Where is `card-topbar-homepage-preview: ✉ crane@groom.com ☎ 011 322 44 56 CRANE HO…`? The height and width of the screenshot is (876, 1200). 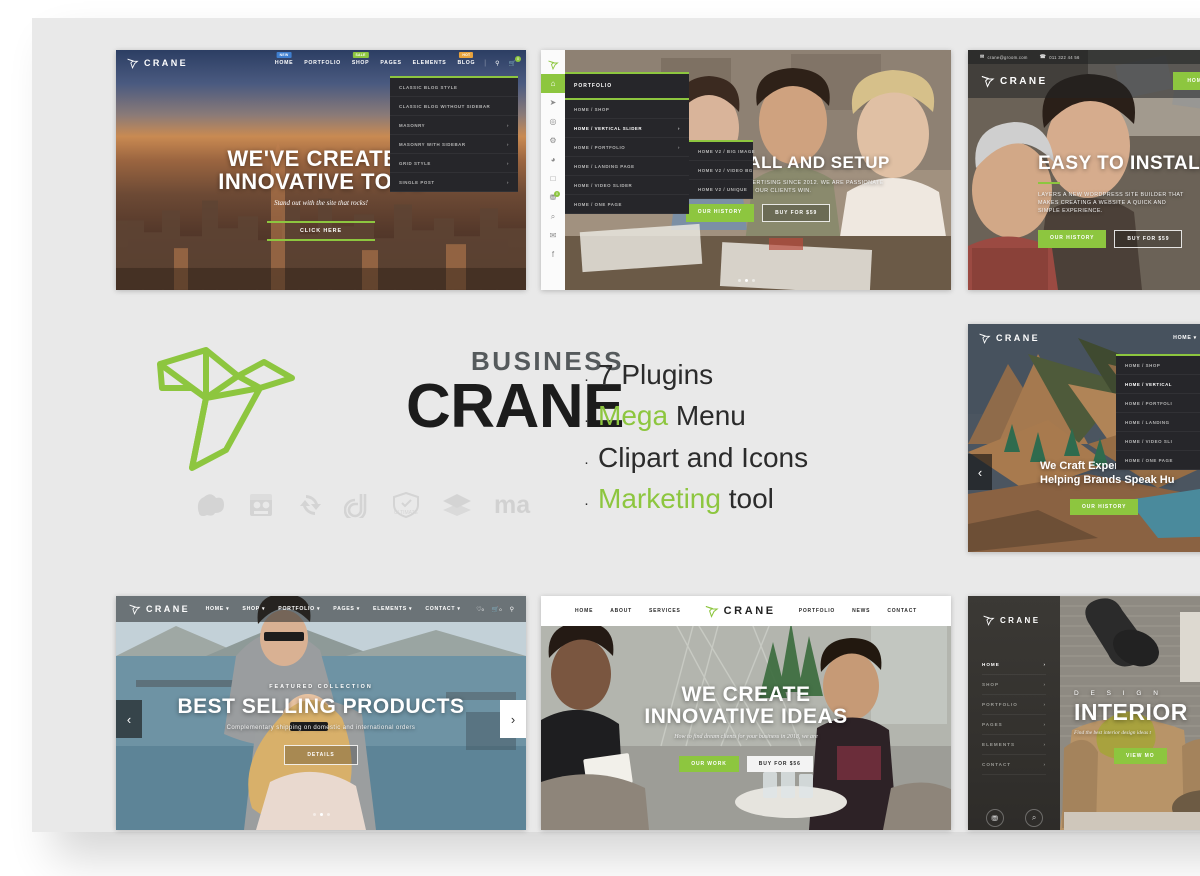 card-topbar-homepage-preview: ✉ crane@groom.com ☎ 011 322 44 56 CRANE HO… is located at coordinates (1084, 170).